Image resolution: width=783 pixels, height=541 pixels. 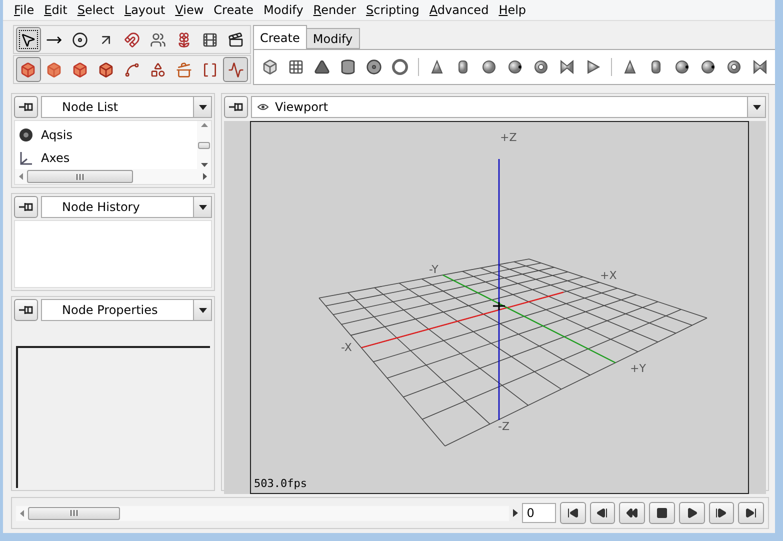 What do you see at coordinates (56, 135) in the screenshot?
I see `node-name: Aqsis` at bounding box center [56, 135].